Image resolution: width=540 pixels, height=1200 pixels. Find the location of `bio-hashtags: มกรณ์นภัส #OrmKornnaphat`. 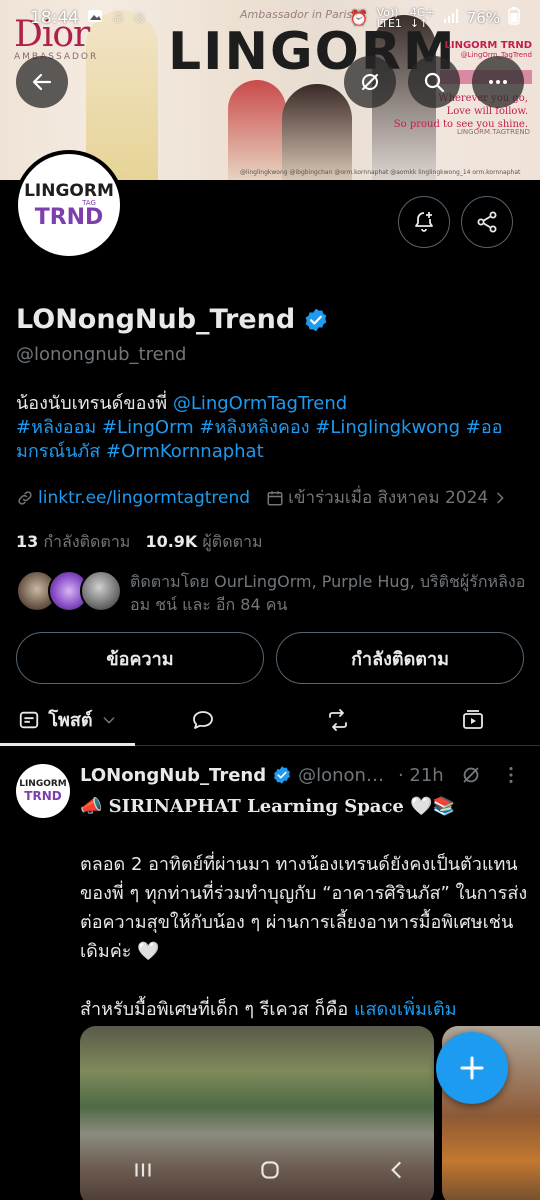

bio-hashtags: มกรณ์นภัส #OrmKornnaphat is located at coordinates (271, 452).